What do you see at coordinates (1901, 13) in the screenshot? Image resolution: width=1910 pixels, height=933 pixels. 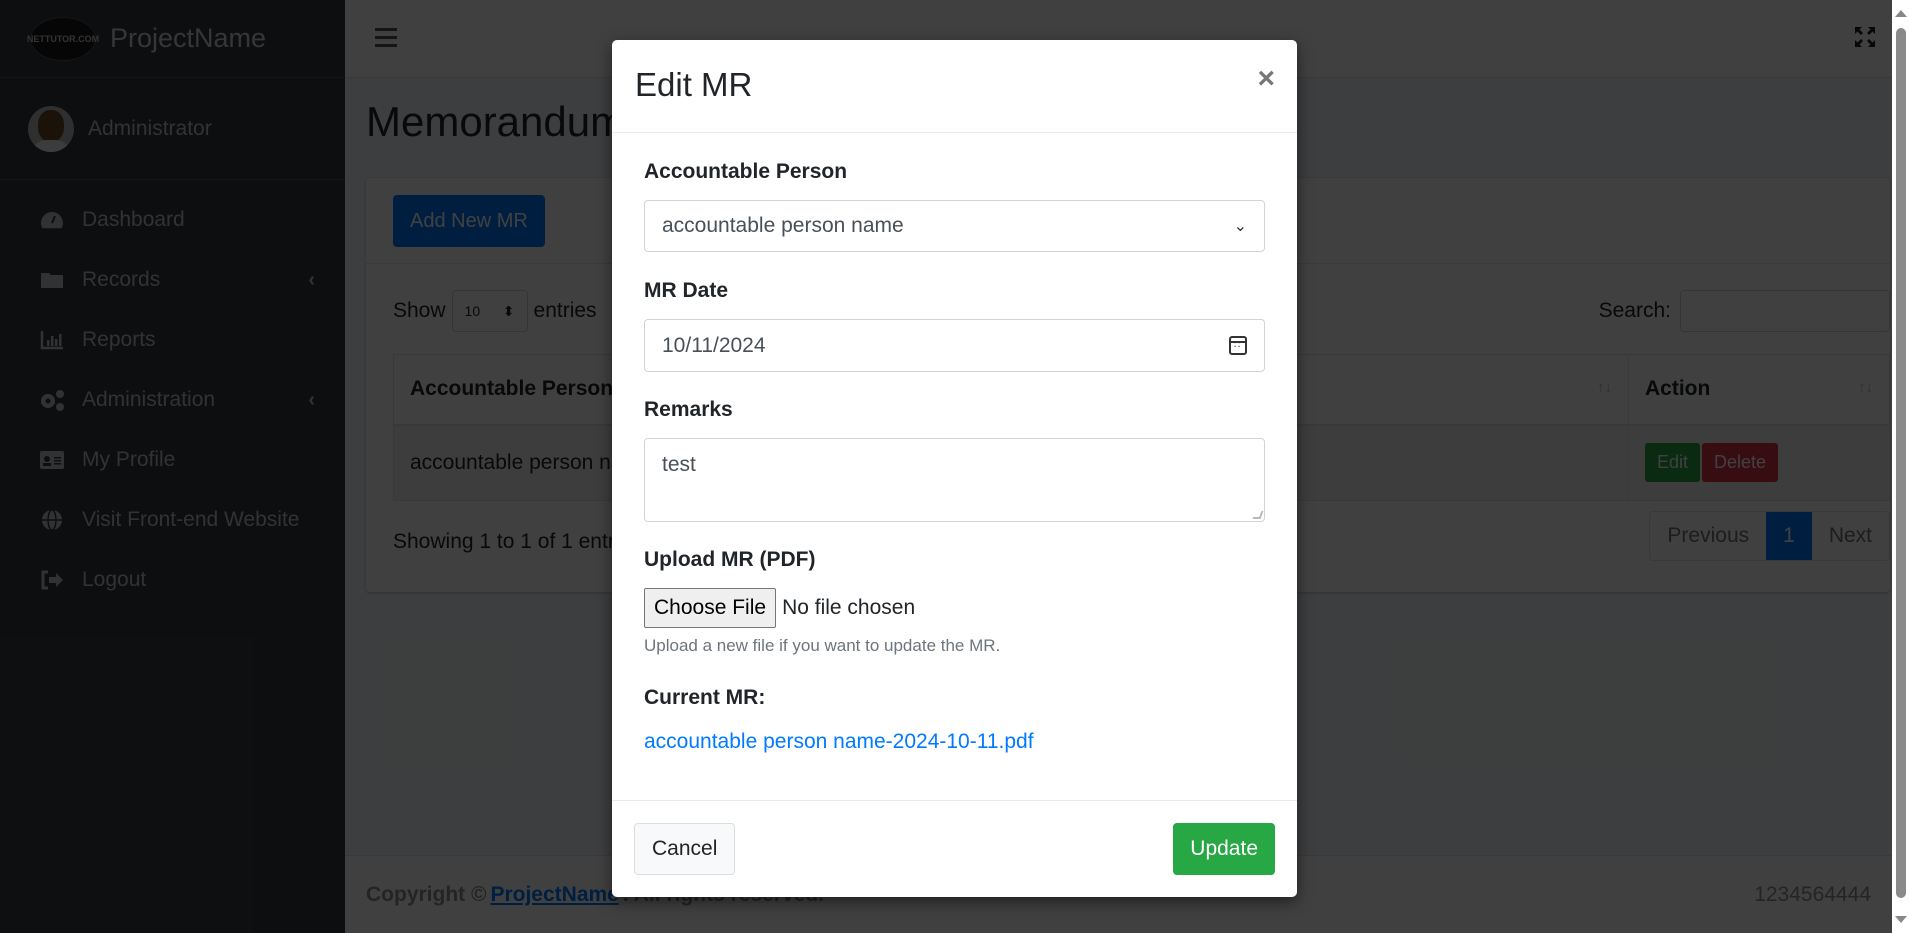 I see `scroll-up-arrow-icon` at bounding box center [1901, 13].